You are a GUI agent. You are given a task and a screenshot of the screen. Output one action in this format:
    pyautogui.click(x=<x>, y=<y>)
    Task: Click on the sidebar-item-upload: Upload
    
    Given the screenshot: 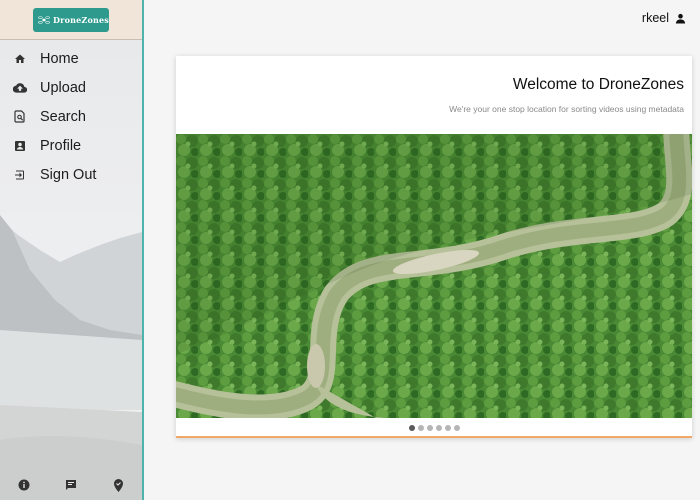 What is the action you would take?
    pyautogui.click(x=71, y=87)
    